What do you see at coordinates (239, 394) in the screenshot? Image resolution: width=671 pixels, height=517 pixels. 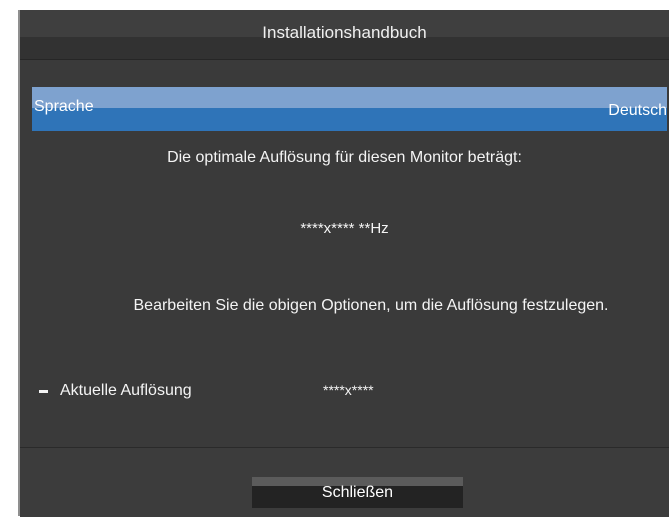 I see `current-resolution-row: Aktuelle Auflösung ****x****` at bounding box center [239, 394].